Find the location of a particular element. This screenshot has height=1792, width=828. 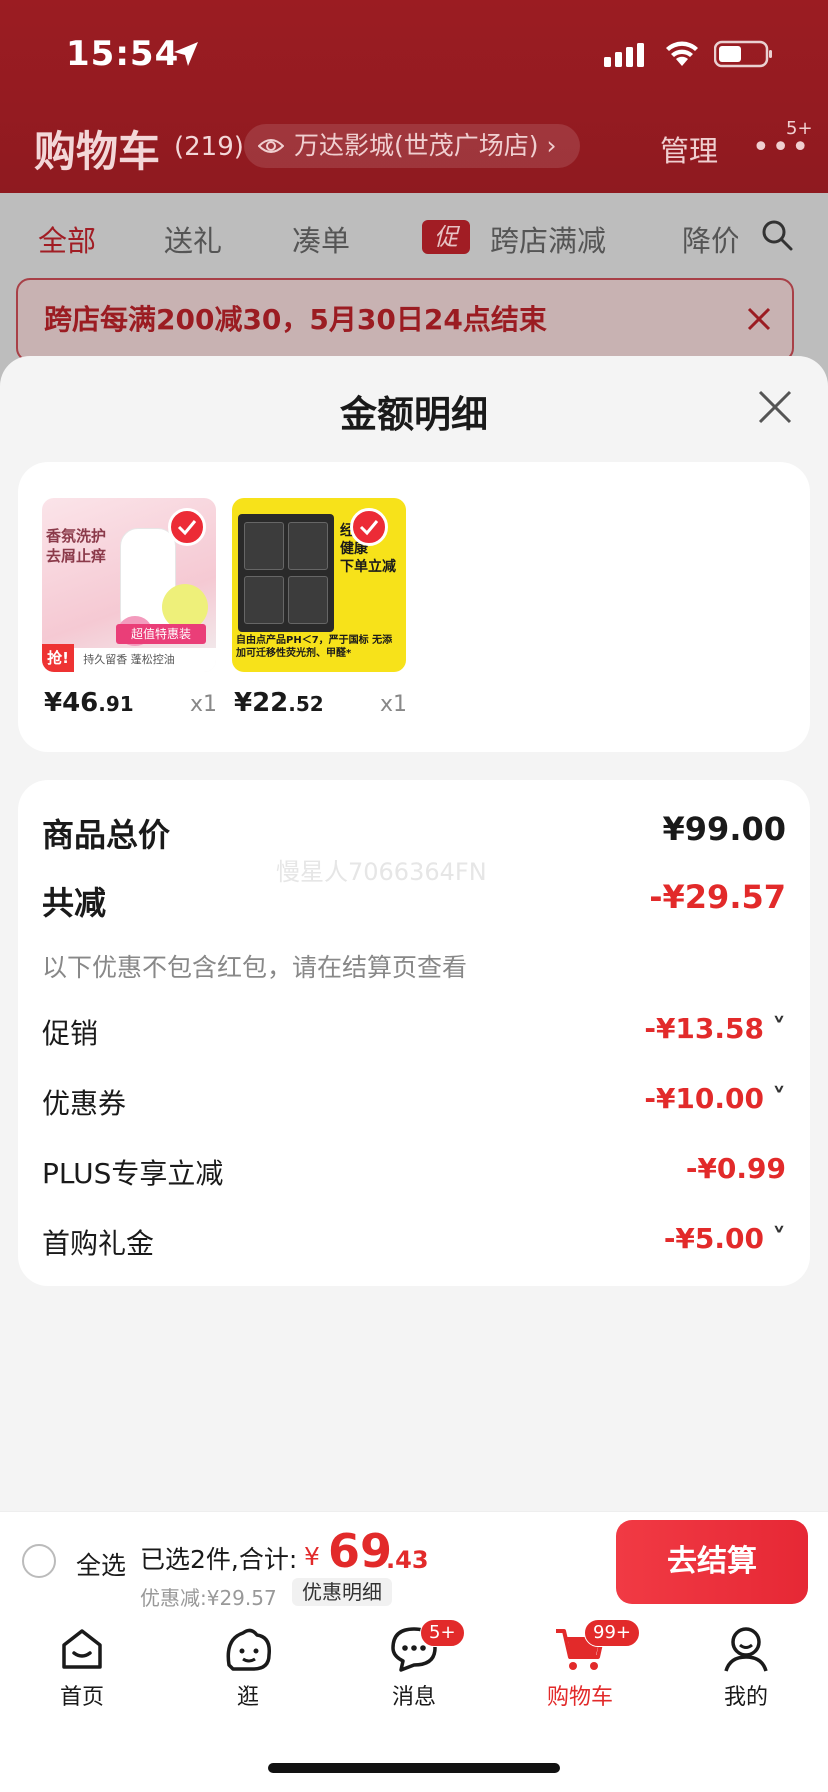

product-image-caption: 香氛洗护 去屑止痒 is located at coordinates (76, 546).